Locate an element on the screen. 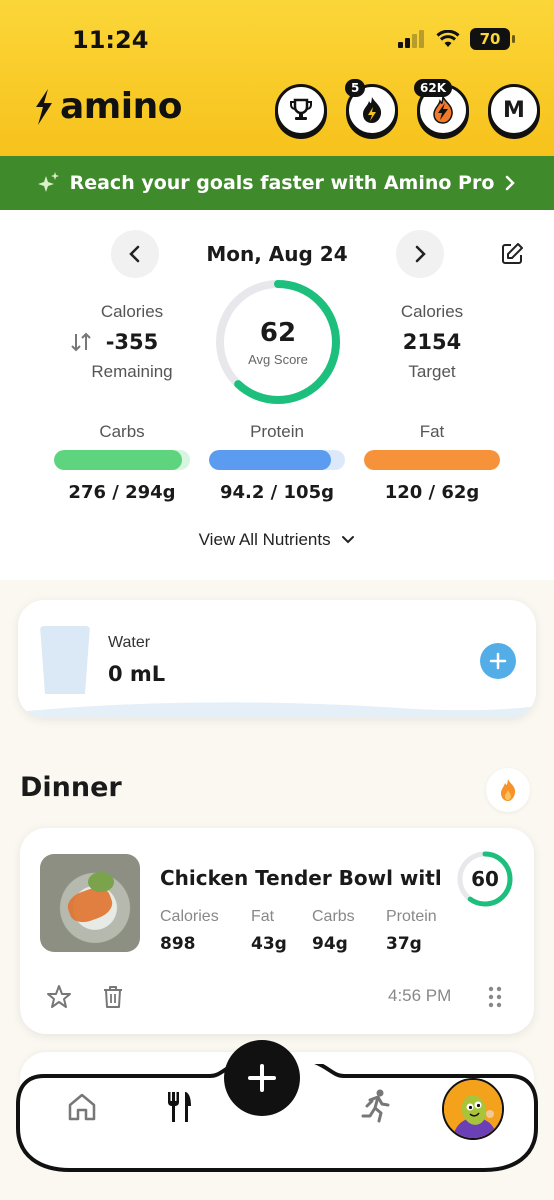 The width and height of the screenshot is (554, 1200). remaining-value: -355 is located at coordinates (132, 342).